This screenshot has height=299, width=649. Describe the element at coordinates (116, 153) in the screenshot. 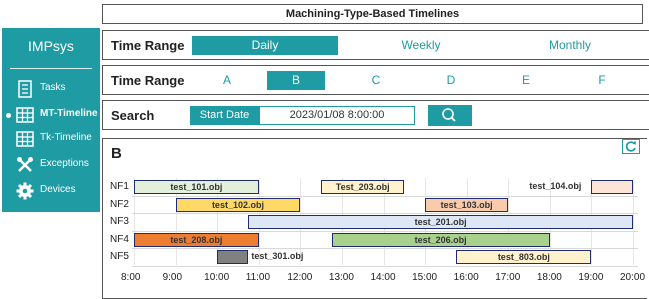

I see `panel-title: B` at that location.